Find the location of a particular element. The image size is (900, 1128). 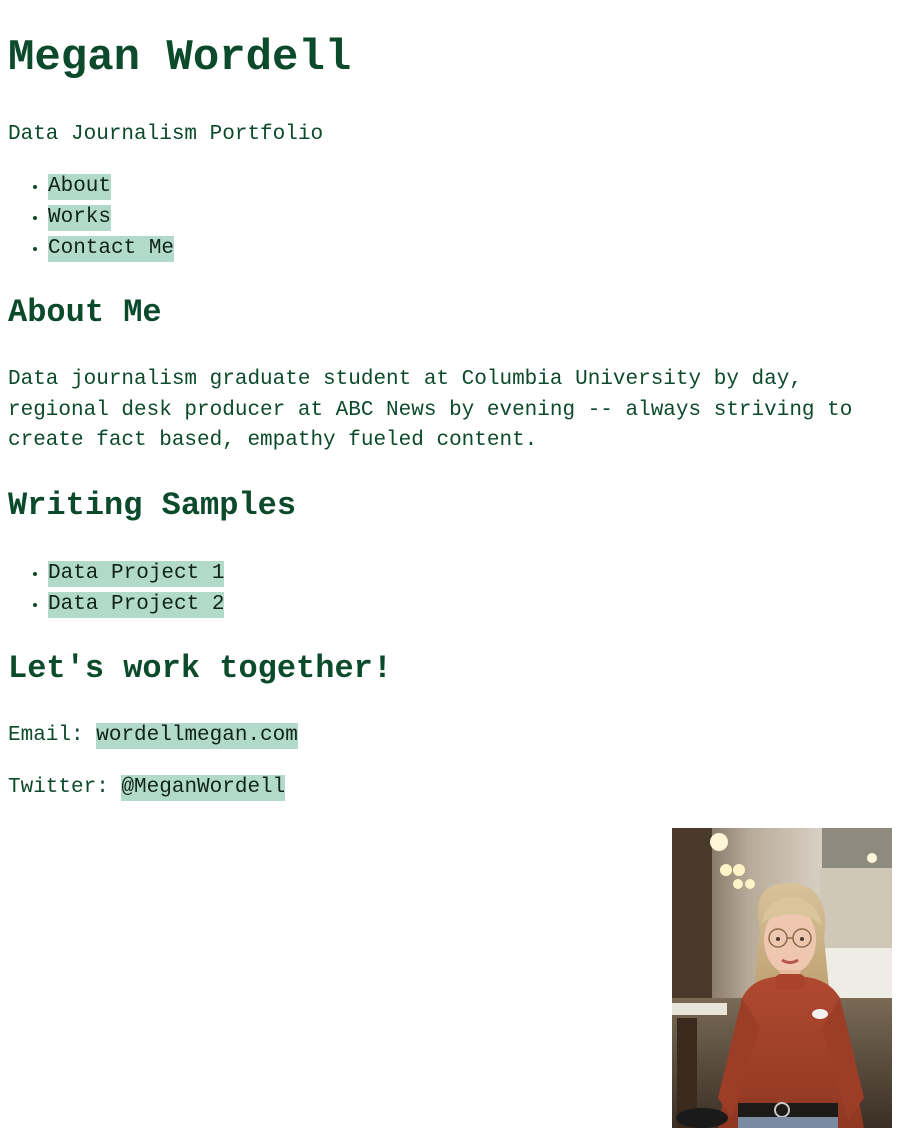

nav-item-works: Works is located at coordinates (111, 217).